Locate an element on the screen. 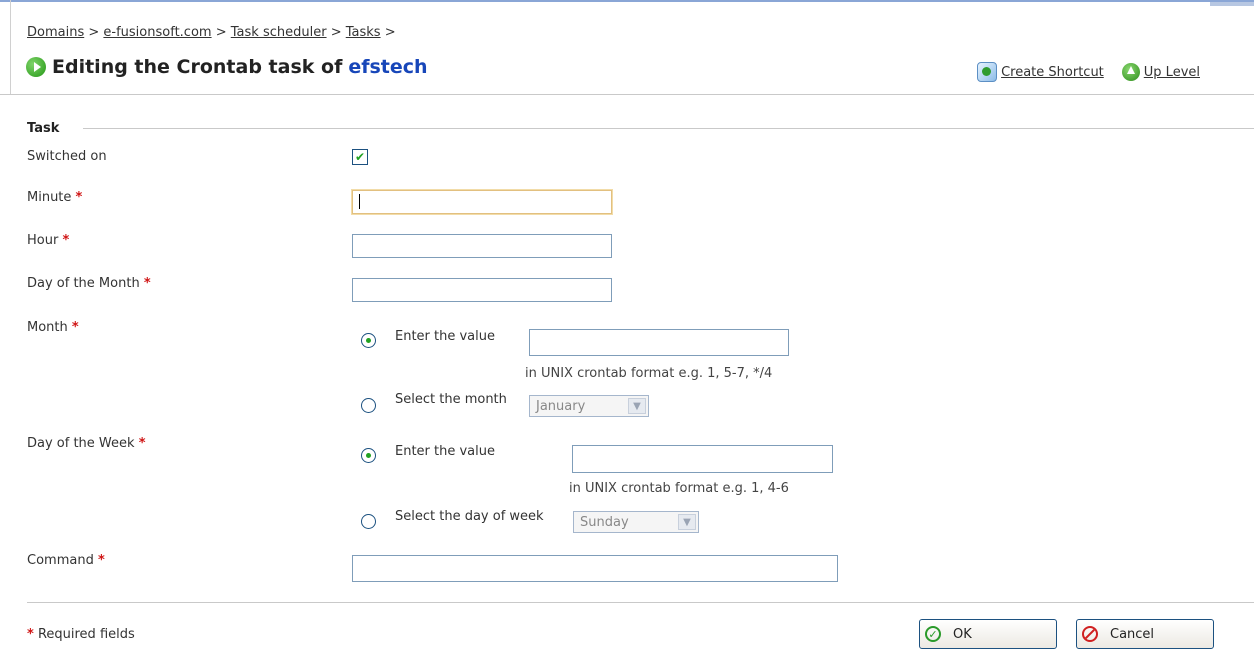 The height and width of the screenshot is (649, 1254). create-shortcut-button: Create Shortcut is located at coordinates (1040, 72).